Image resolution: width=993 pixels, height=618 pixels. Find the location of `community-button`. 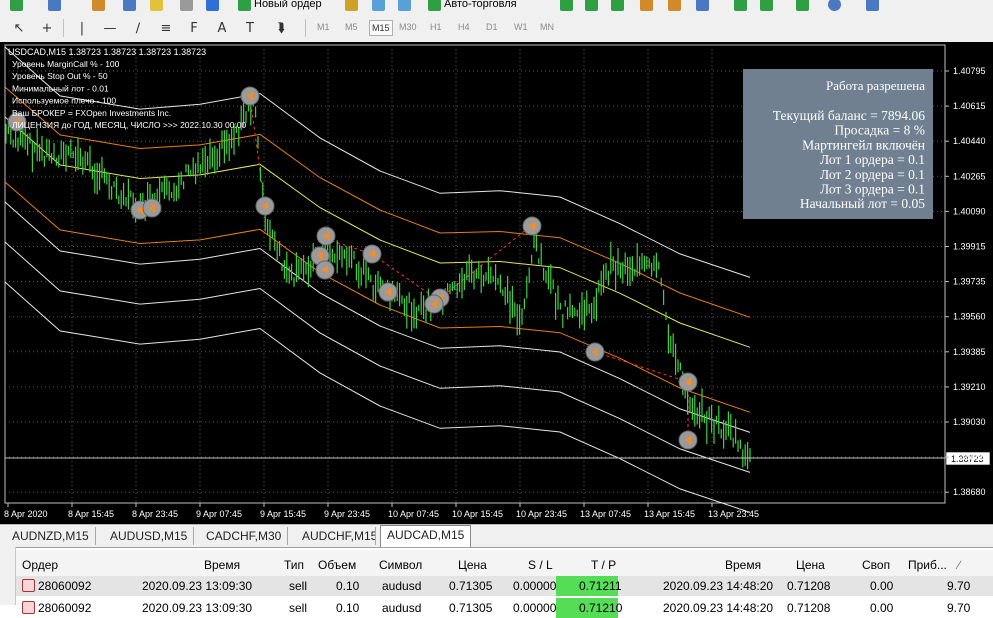

community-button is located at coordinates (378, 6).